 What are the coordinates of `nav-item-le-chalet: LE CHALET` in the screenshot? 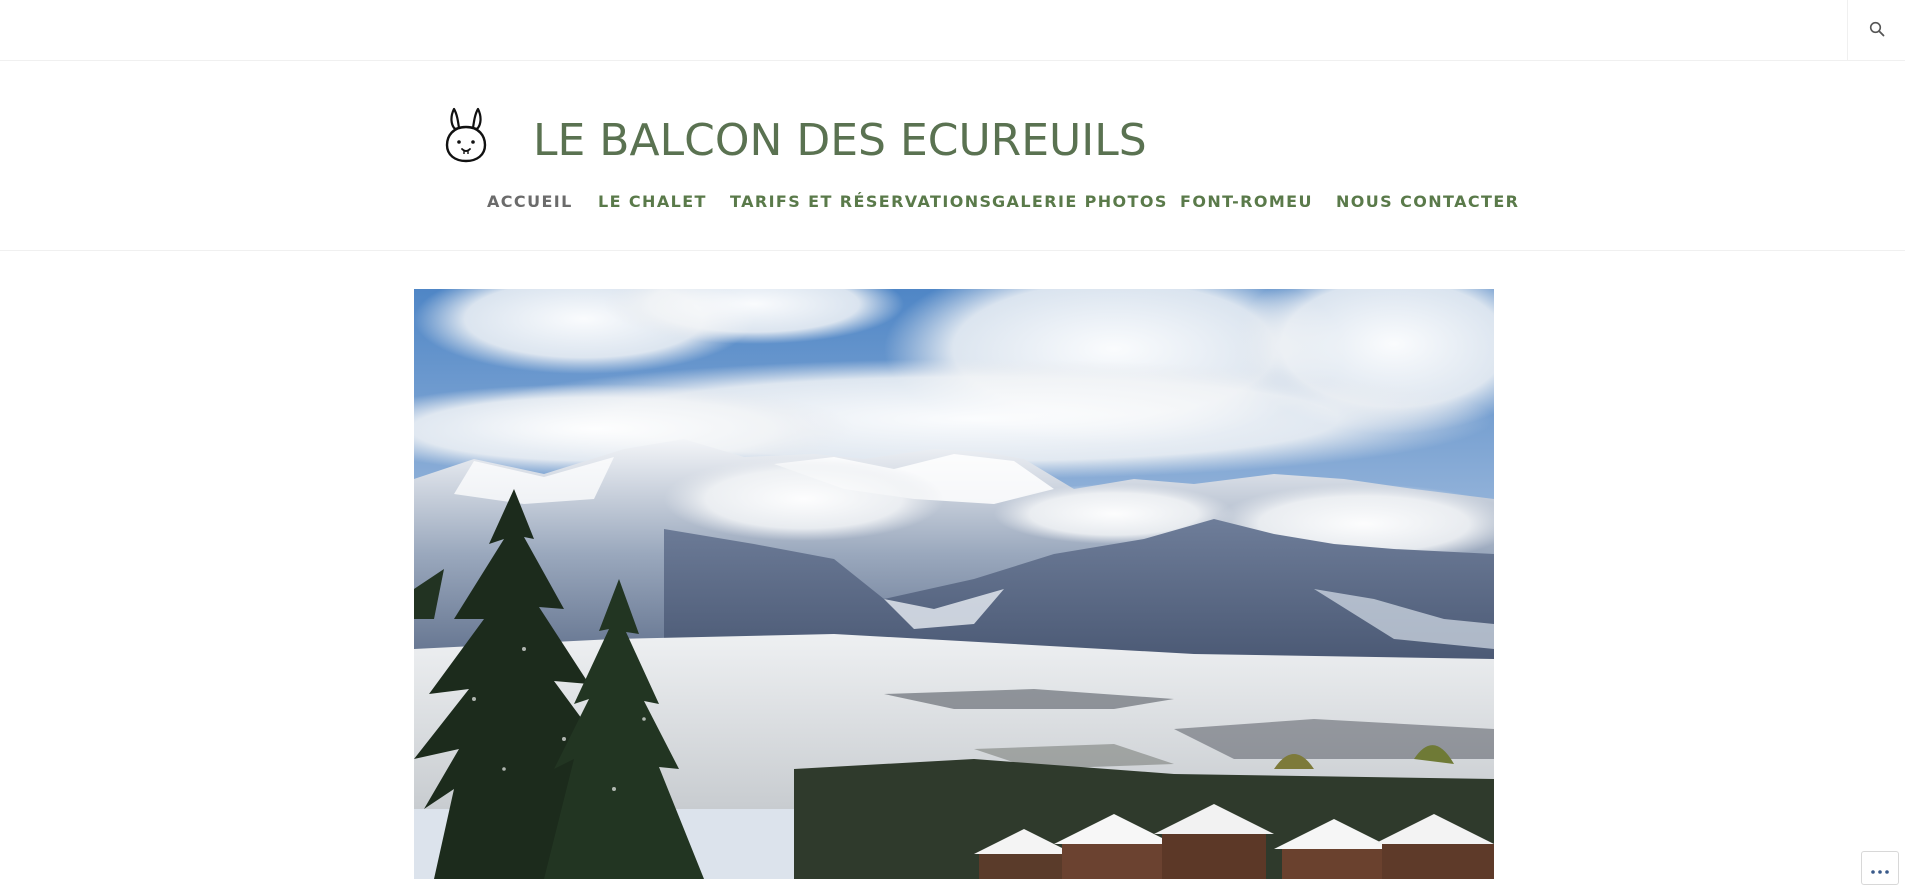 It's located at (652, 202).